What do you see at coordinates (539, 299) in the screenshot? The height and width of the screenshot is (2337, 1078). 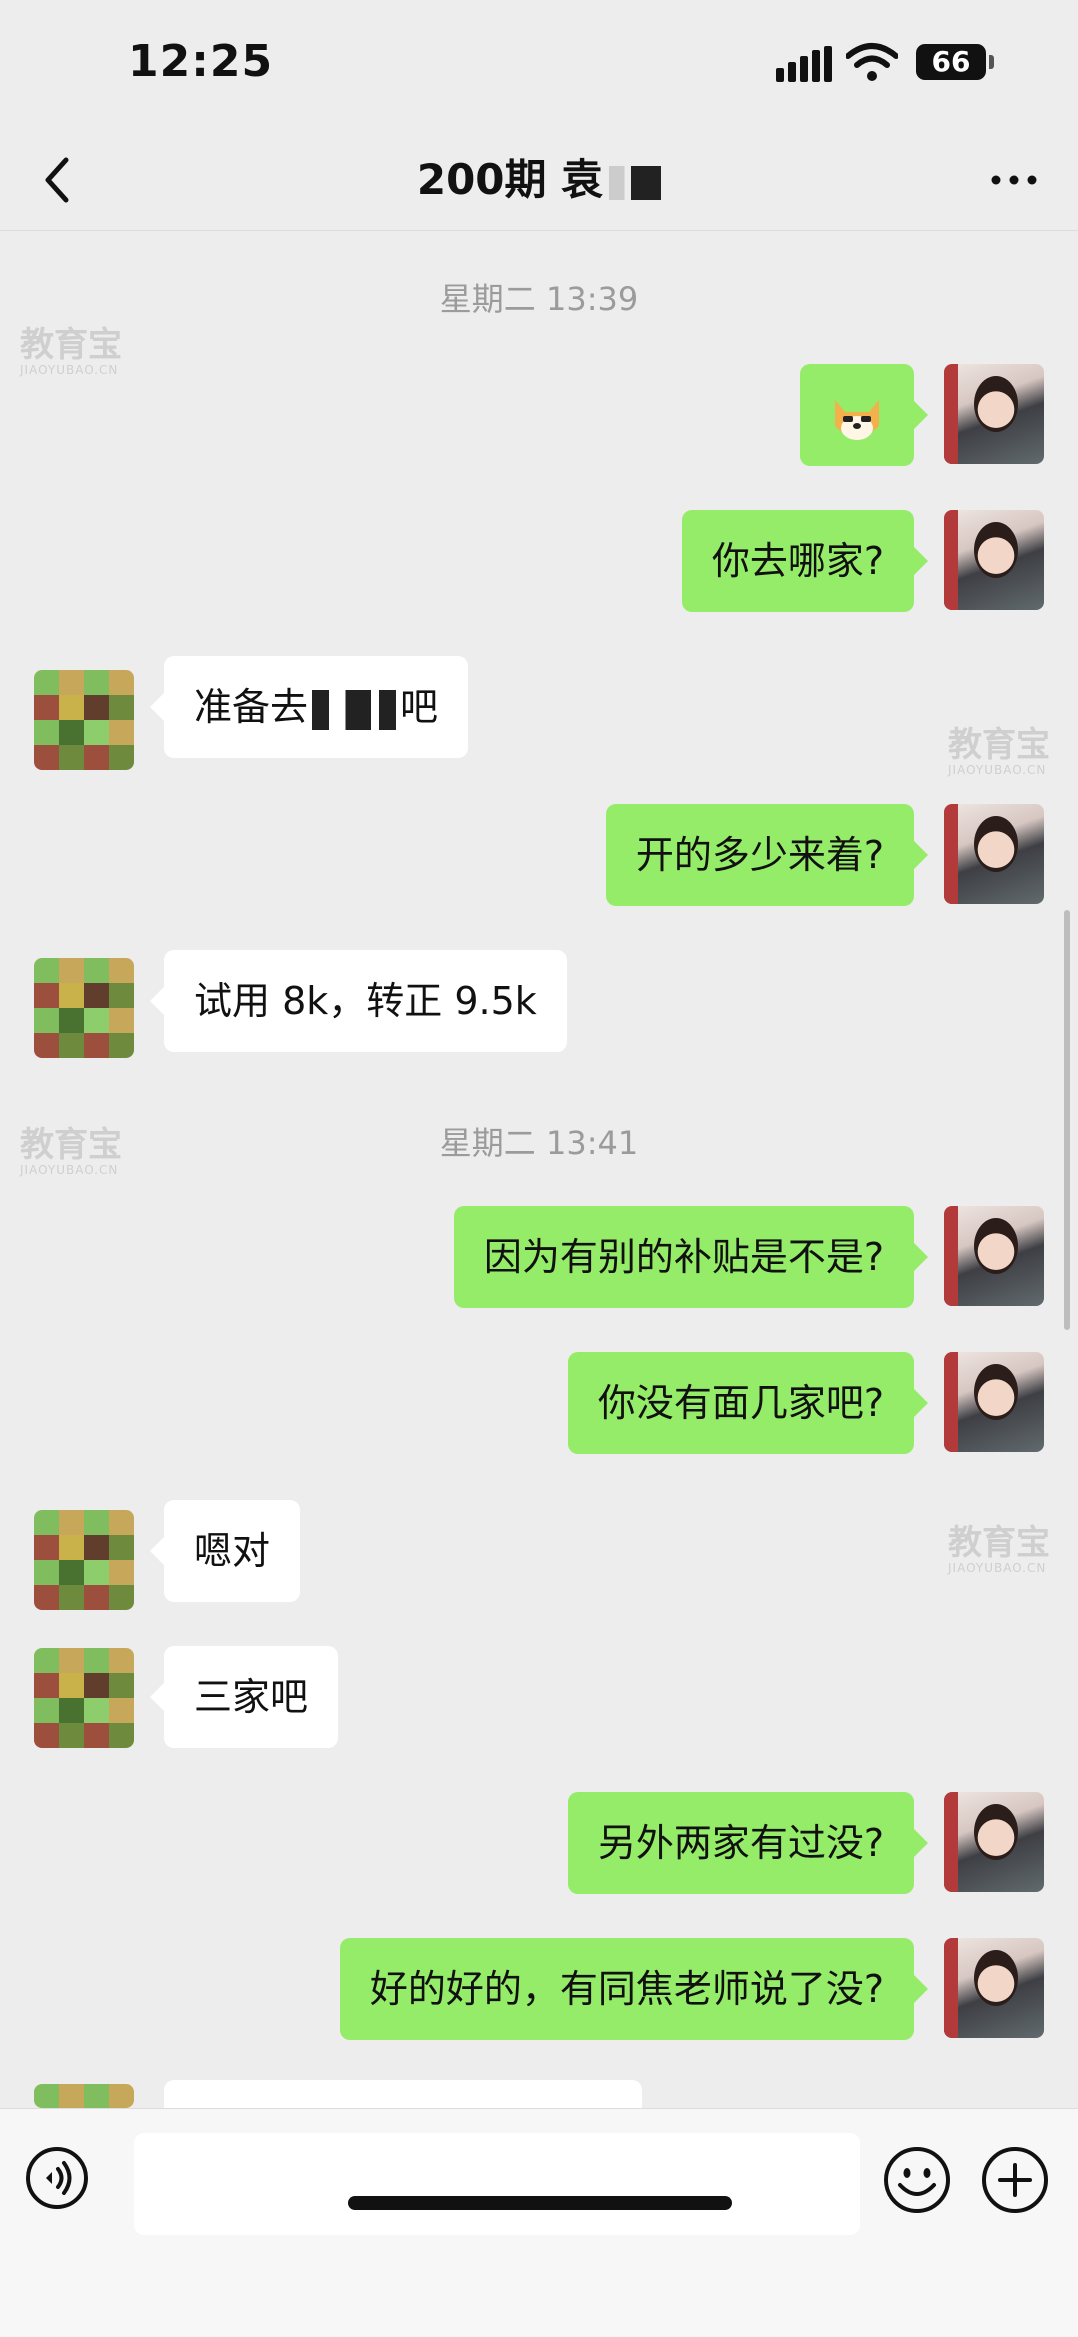 I see `timestamp: 星期二 13:39` at bounding box center [539, 299].